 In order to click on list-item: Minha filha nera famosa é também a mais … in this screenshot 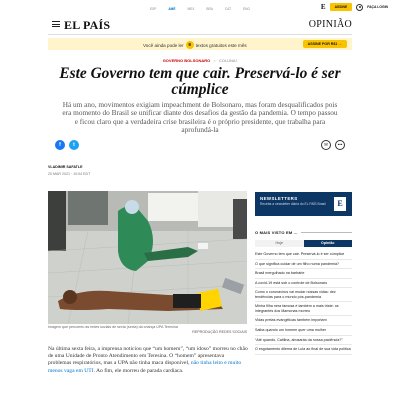, I will do `click(303, 309)`.